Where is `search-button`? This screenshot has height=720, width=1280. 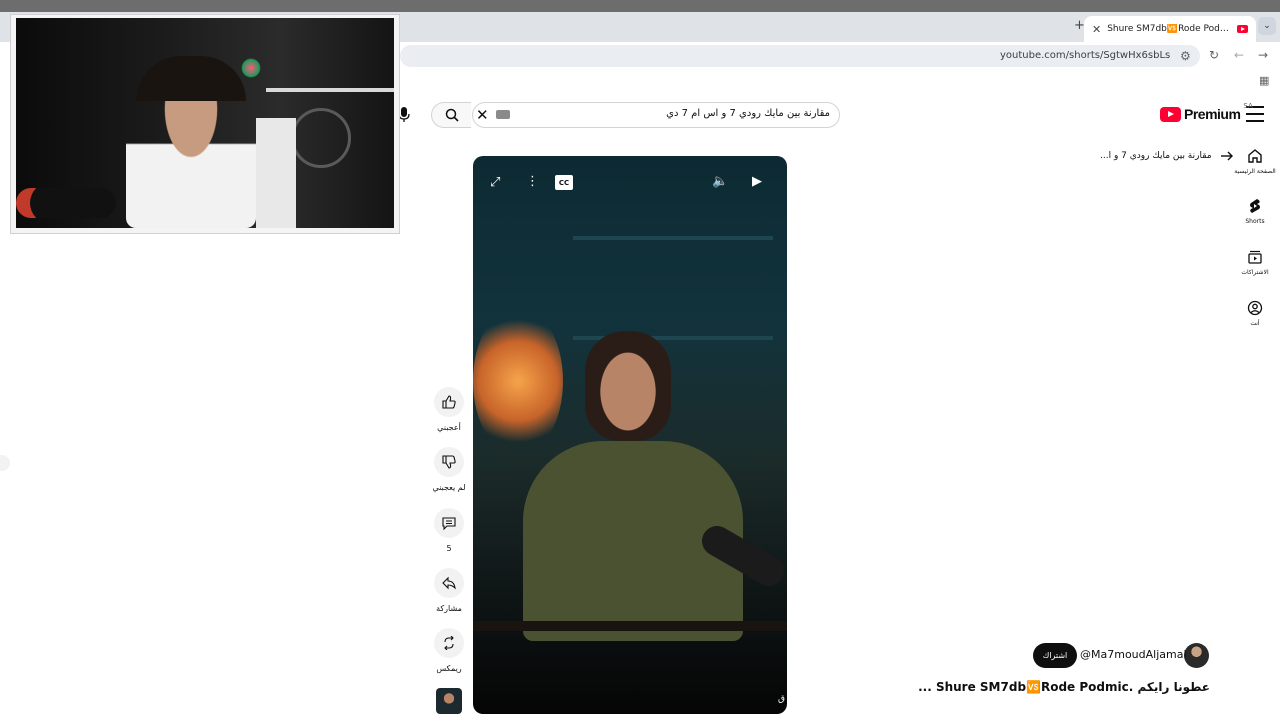
search-button is located at coordinates (451, 115).